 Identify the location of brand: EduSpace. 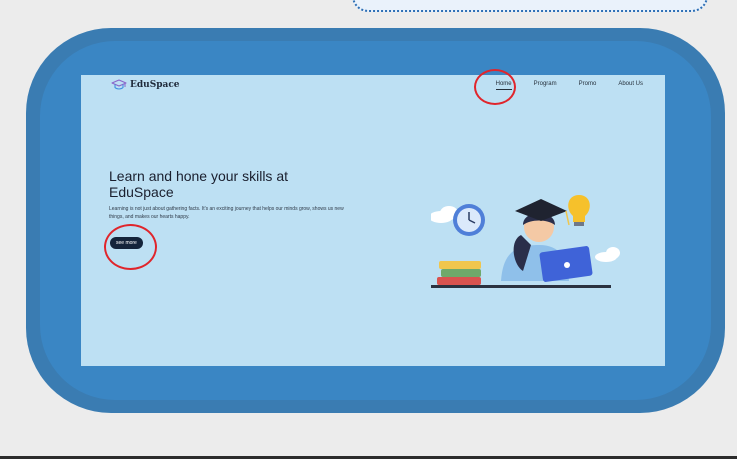
(145, 85).